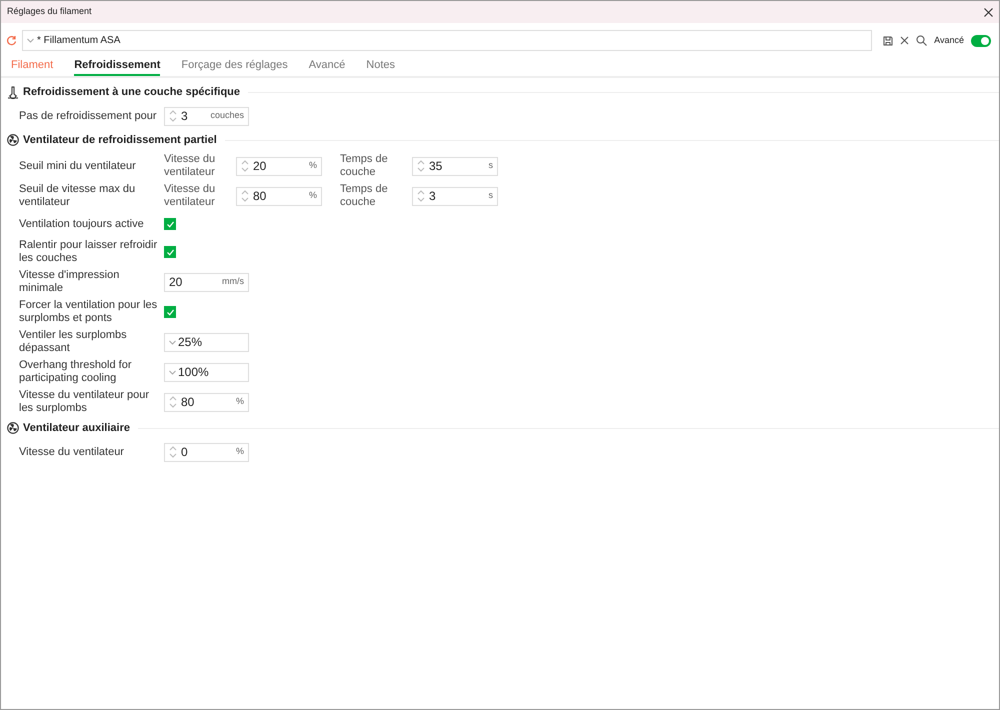 This screenshot has width=1000, height=710. I want to click on section-title: Refroidissement à une couche spécifique, so click(131, 92).